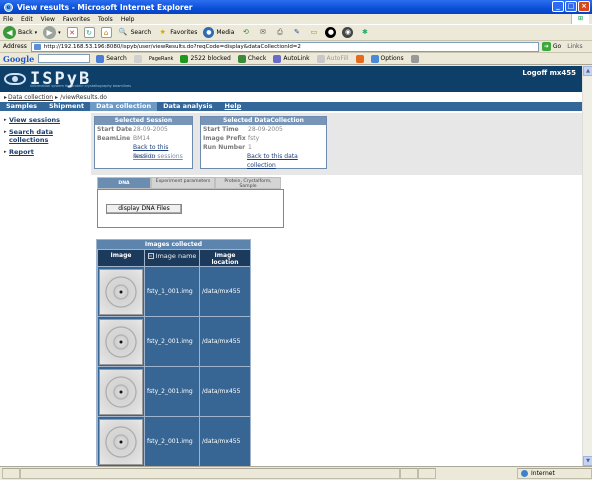  I want to click on menu-help: Help, so click(128, 19).